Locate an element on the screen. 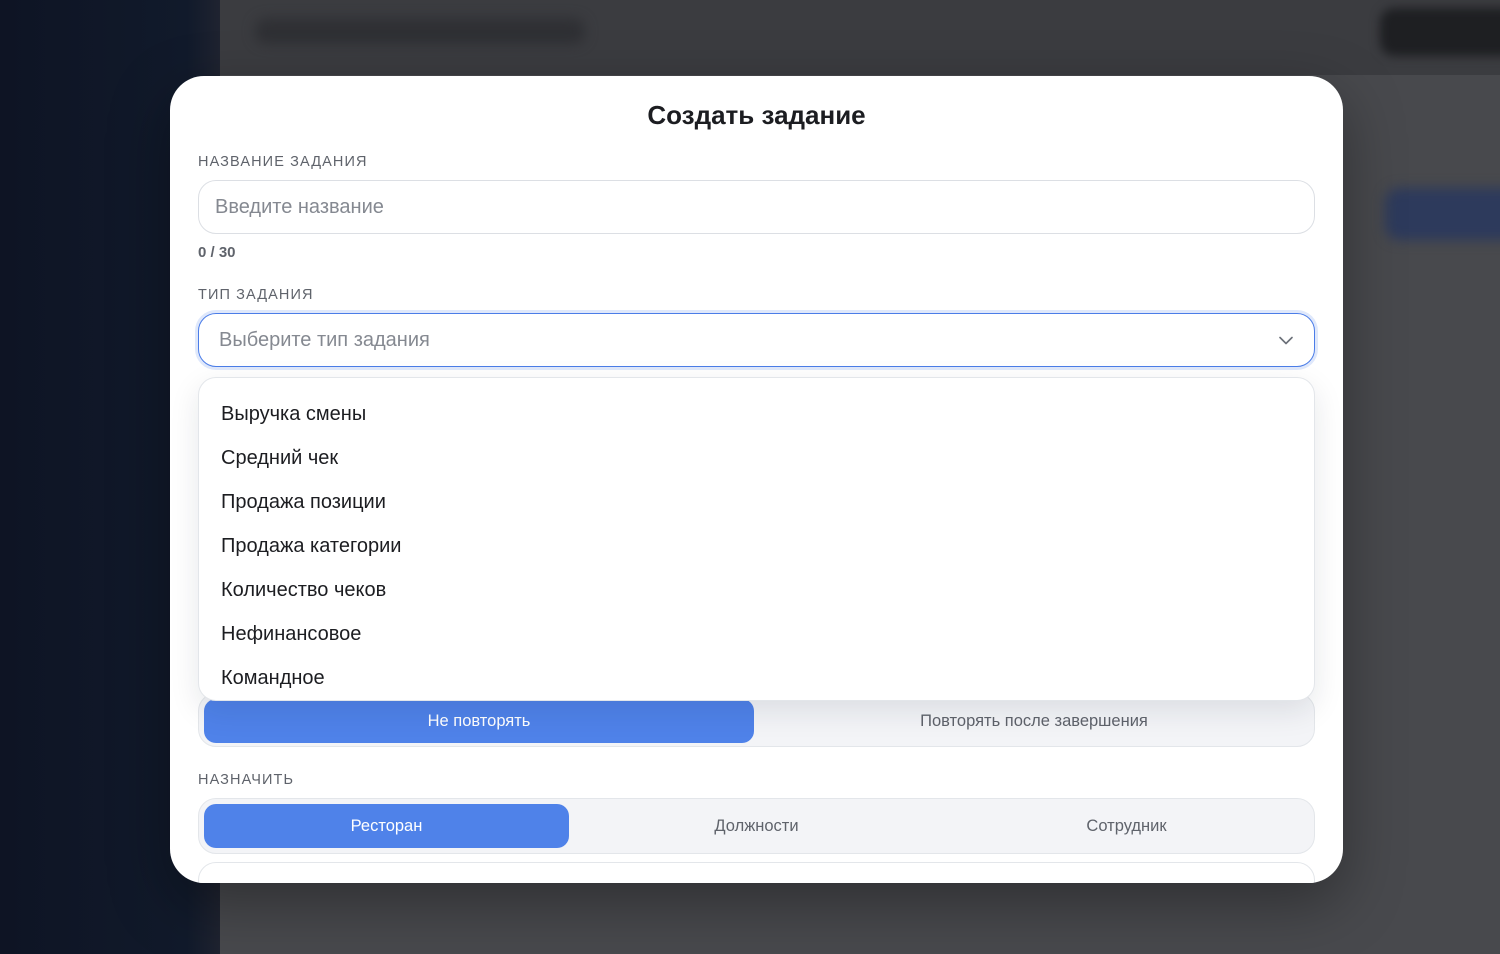 Image resolution: width=1500 pixels, height=954 pixels. char-counter: 0 / 30 is located at coordinates (217, 252).